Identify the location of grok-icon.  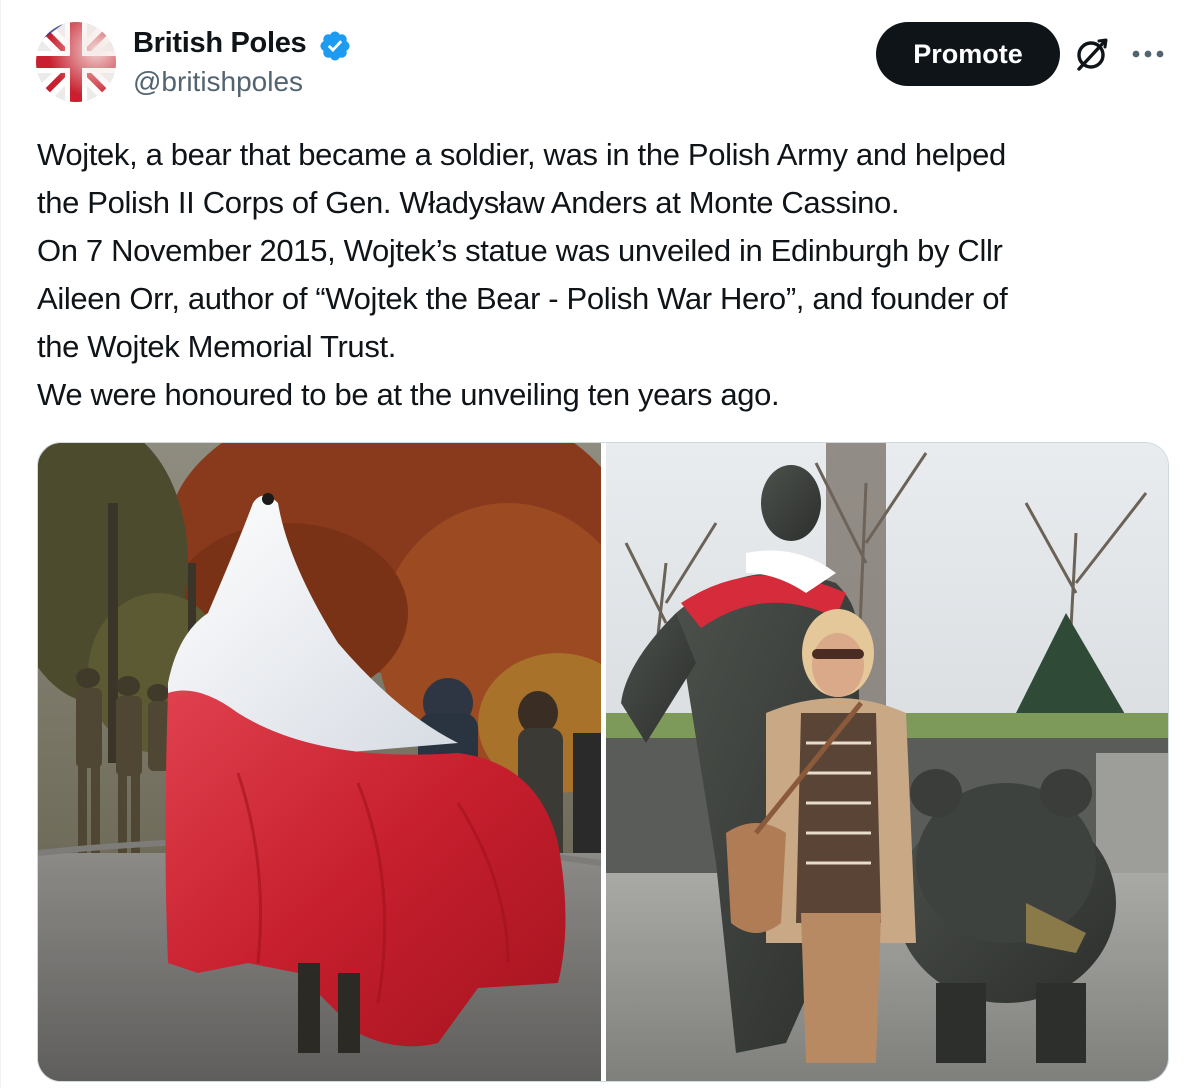
(1091, 55).